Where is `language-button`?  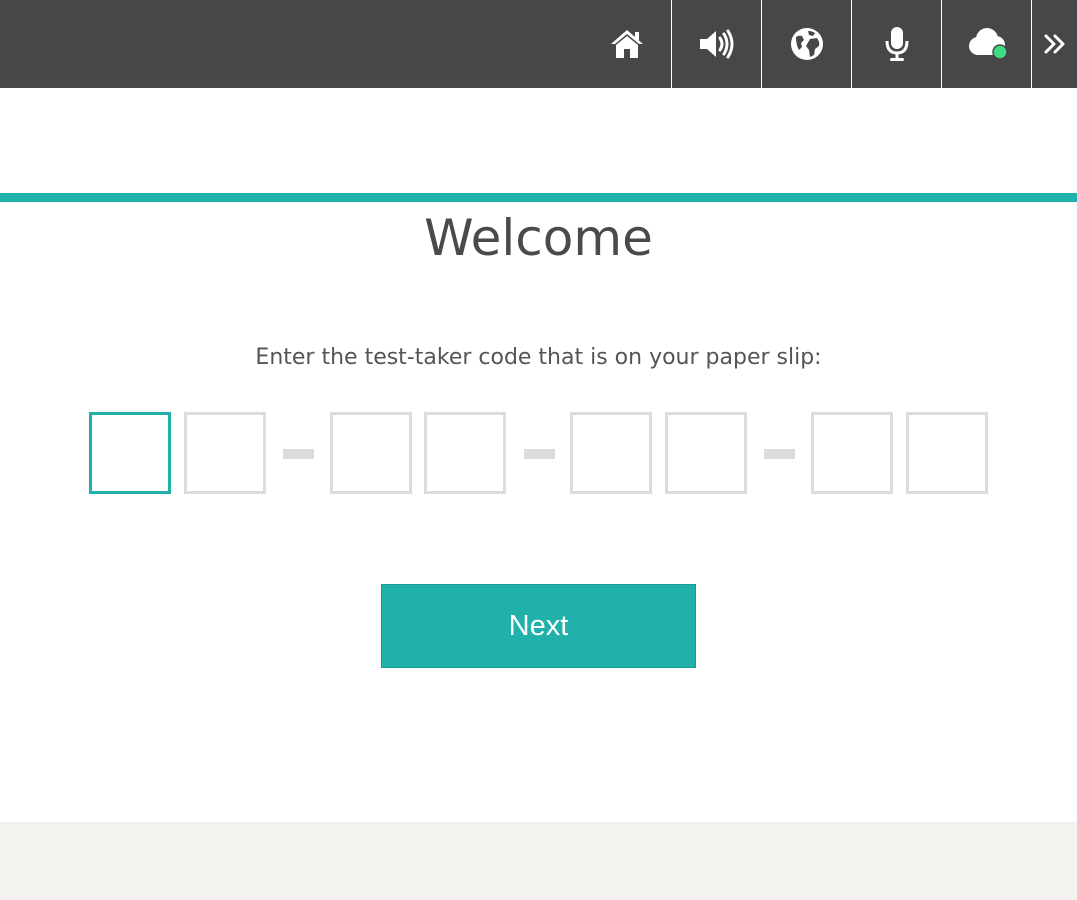
language-button is located at coordinates (806, 44).